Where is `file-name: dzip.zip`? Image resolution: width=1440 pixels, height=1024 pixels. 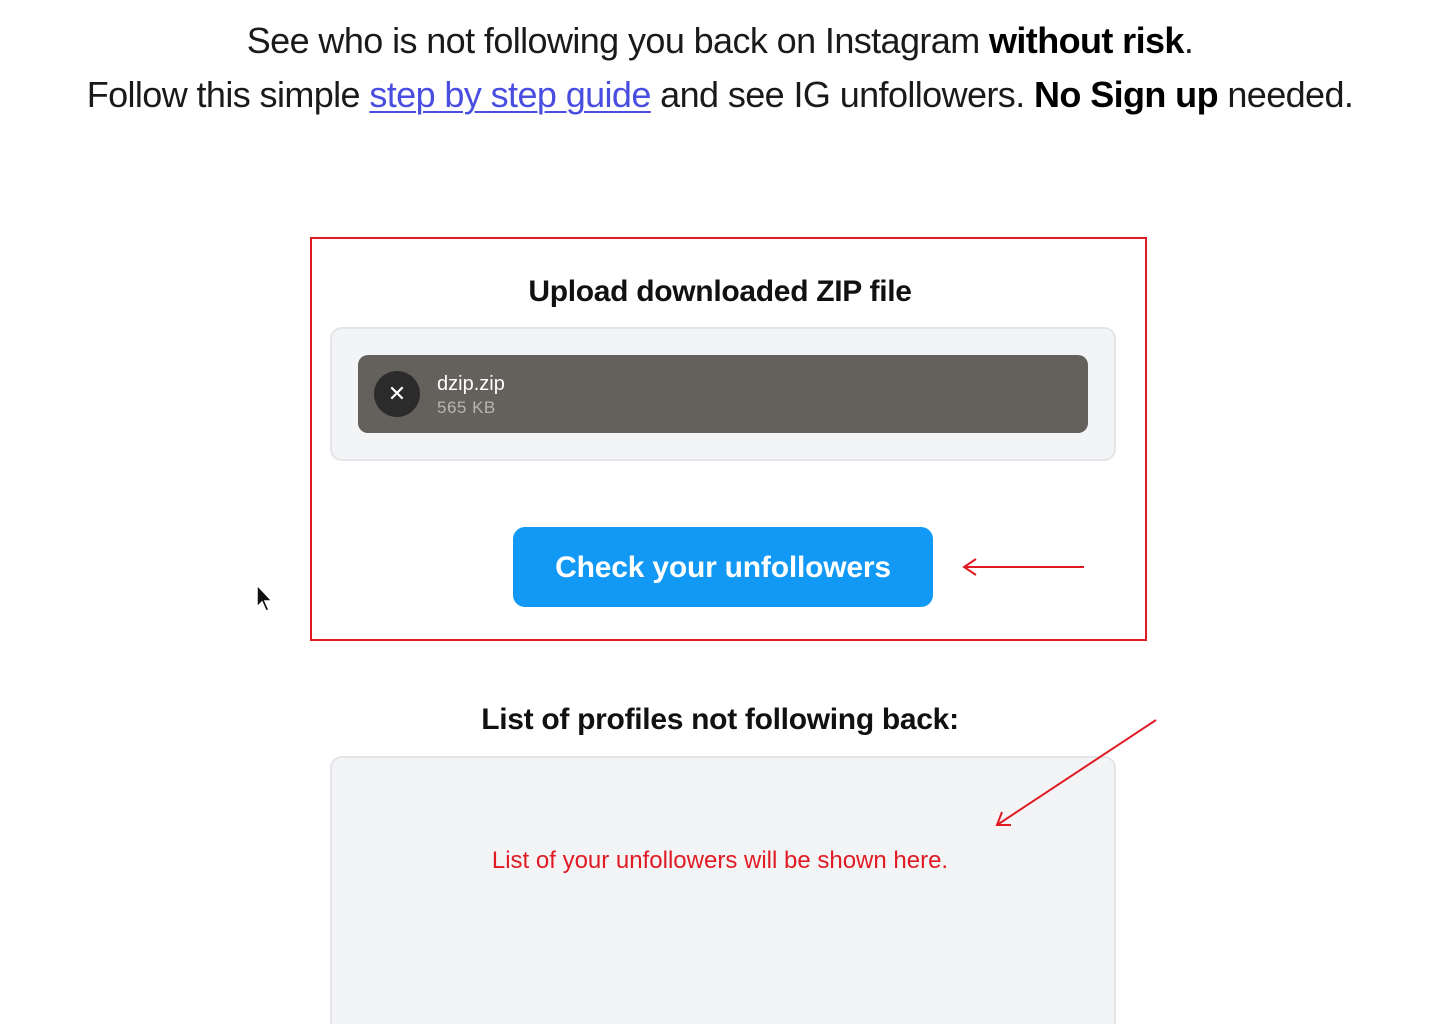 file-name: dzip.zip is located at coordinates (471, 384).